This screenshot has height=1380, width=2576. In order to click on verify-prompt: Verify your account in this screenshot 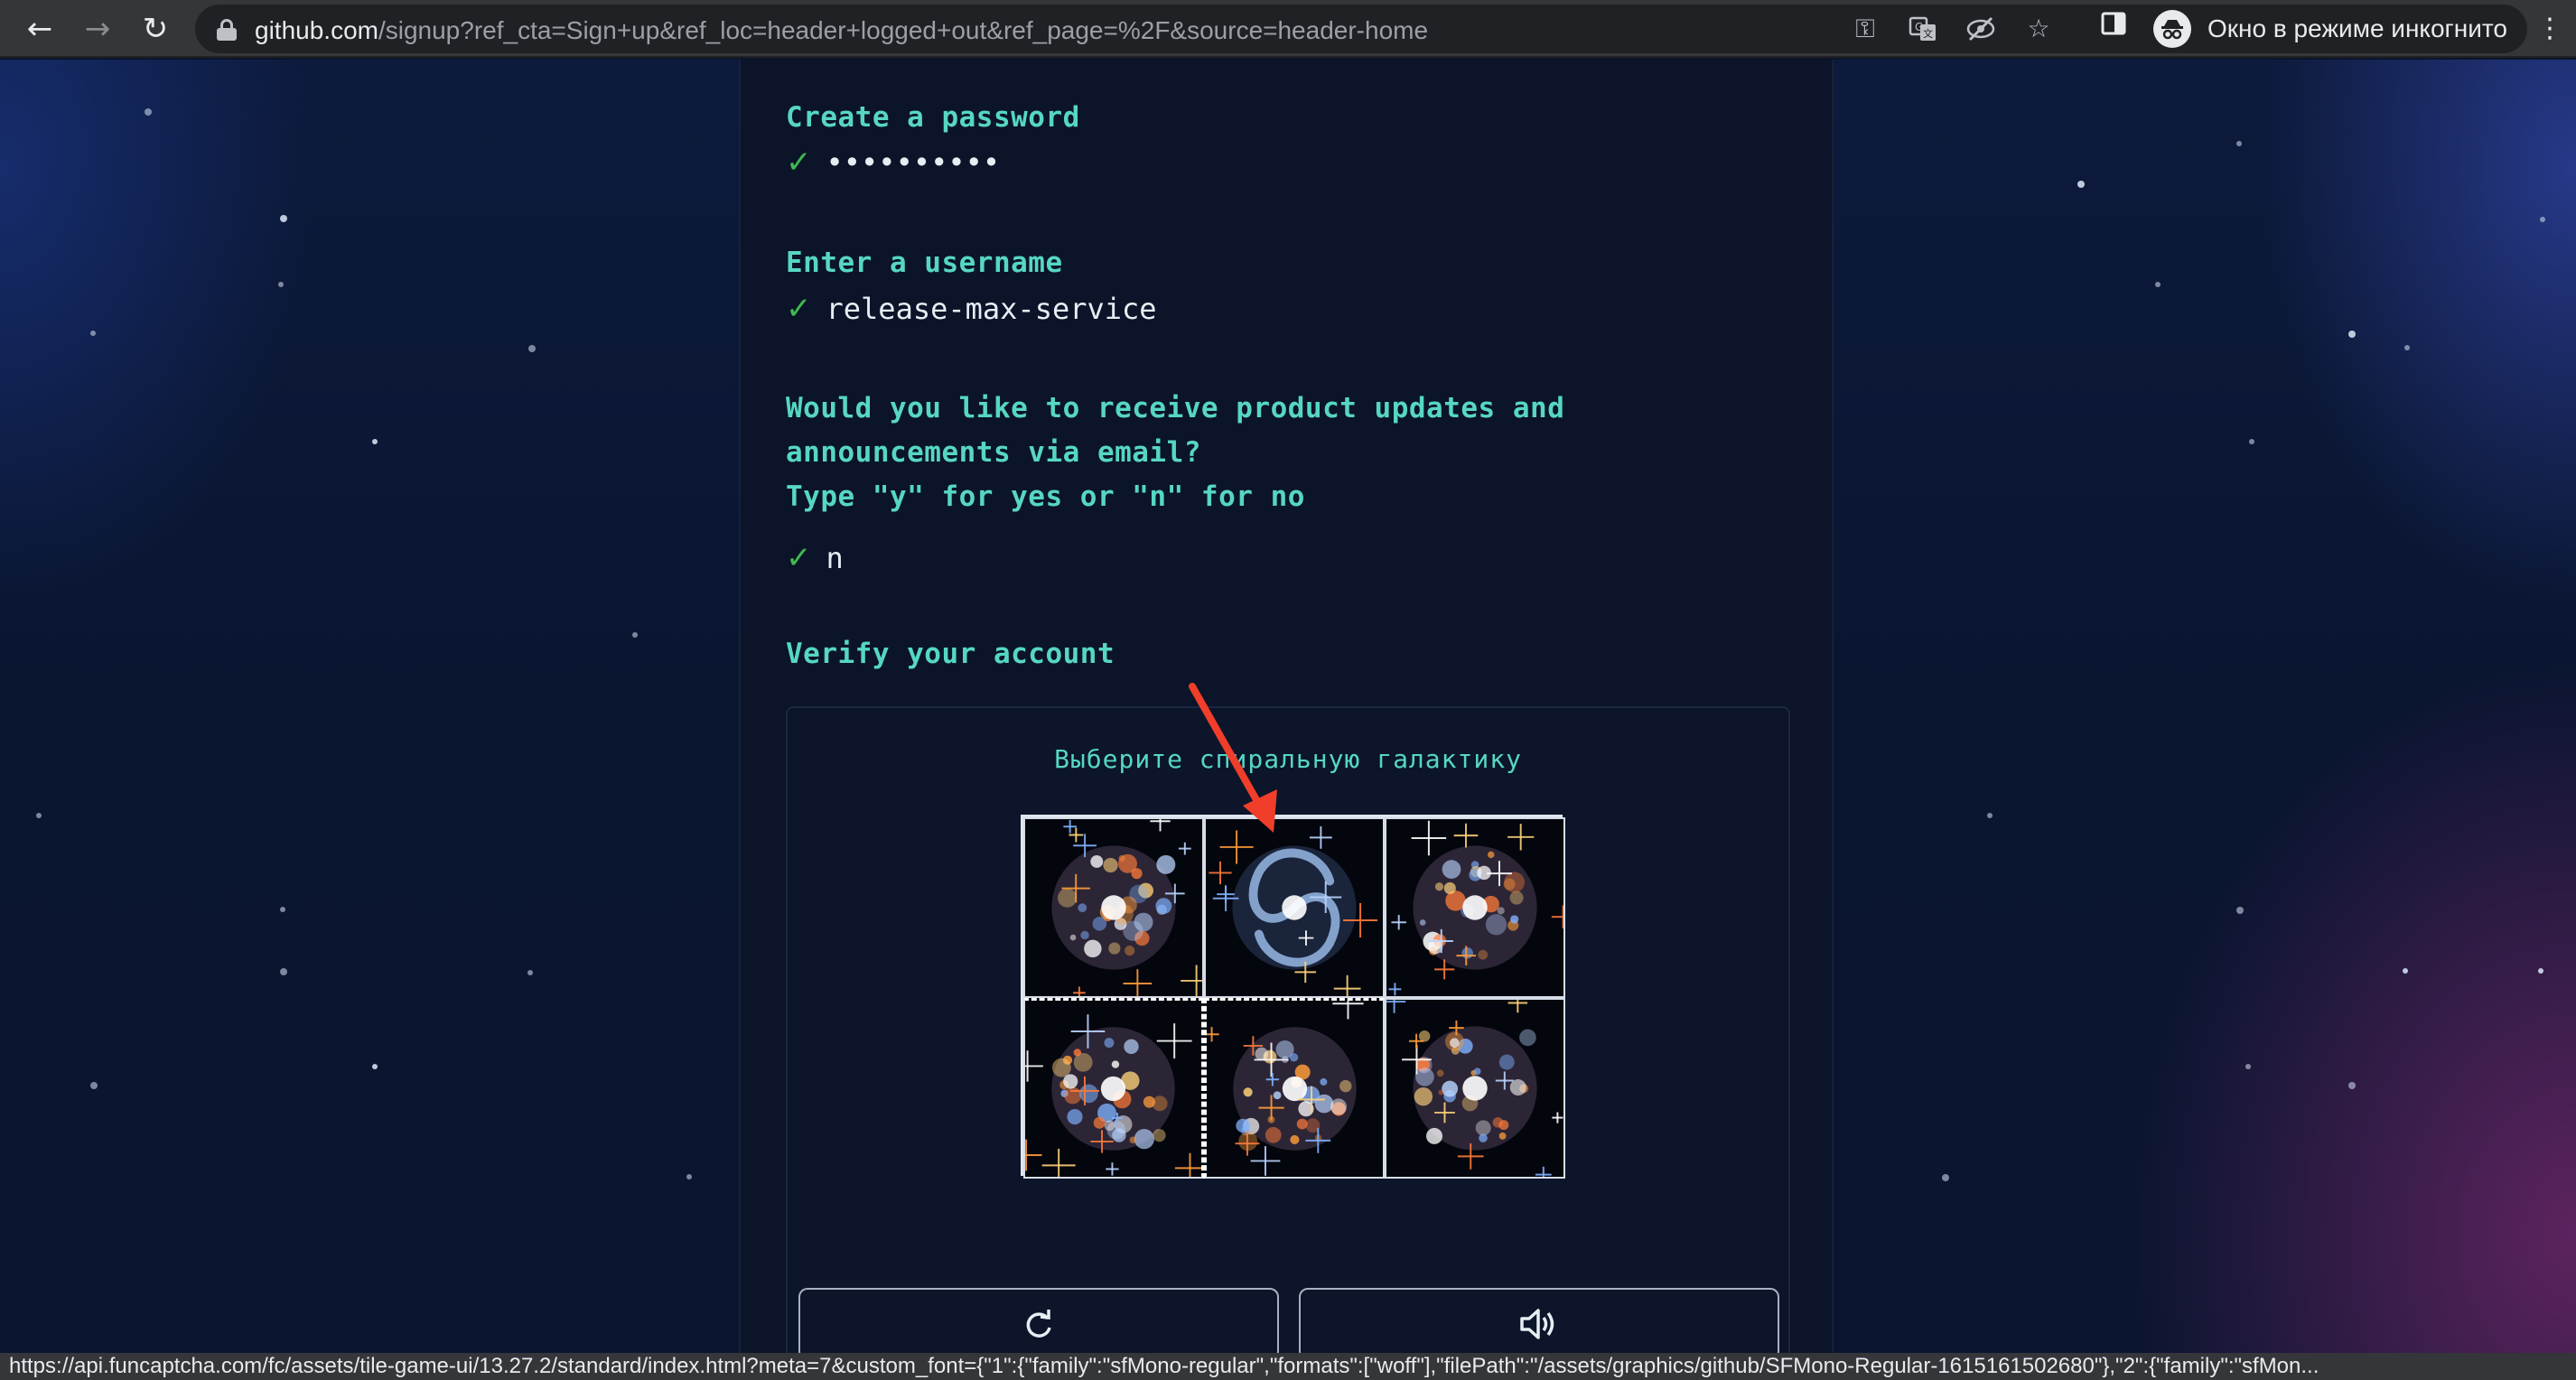, I will do `click(950, 654)`.